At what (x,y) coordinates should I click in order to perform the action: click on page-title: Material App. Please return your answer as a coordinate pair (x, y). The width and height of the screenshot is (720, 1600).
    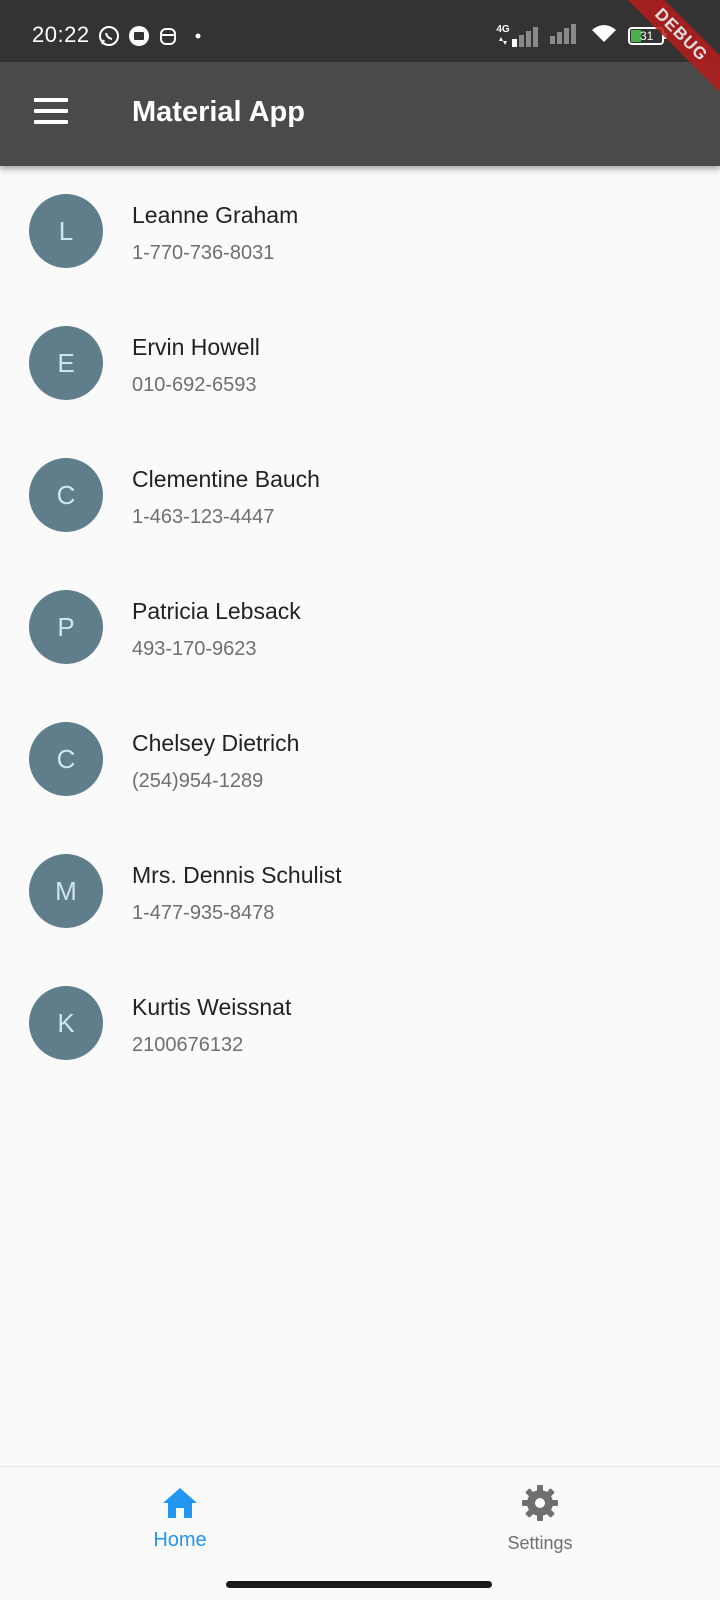
    Looking at the image, I should click on (218, 112).